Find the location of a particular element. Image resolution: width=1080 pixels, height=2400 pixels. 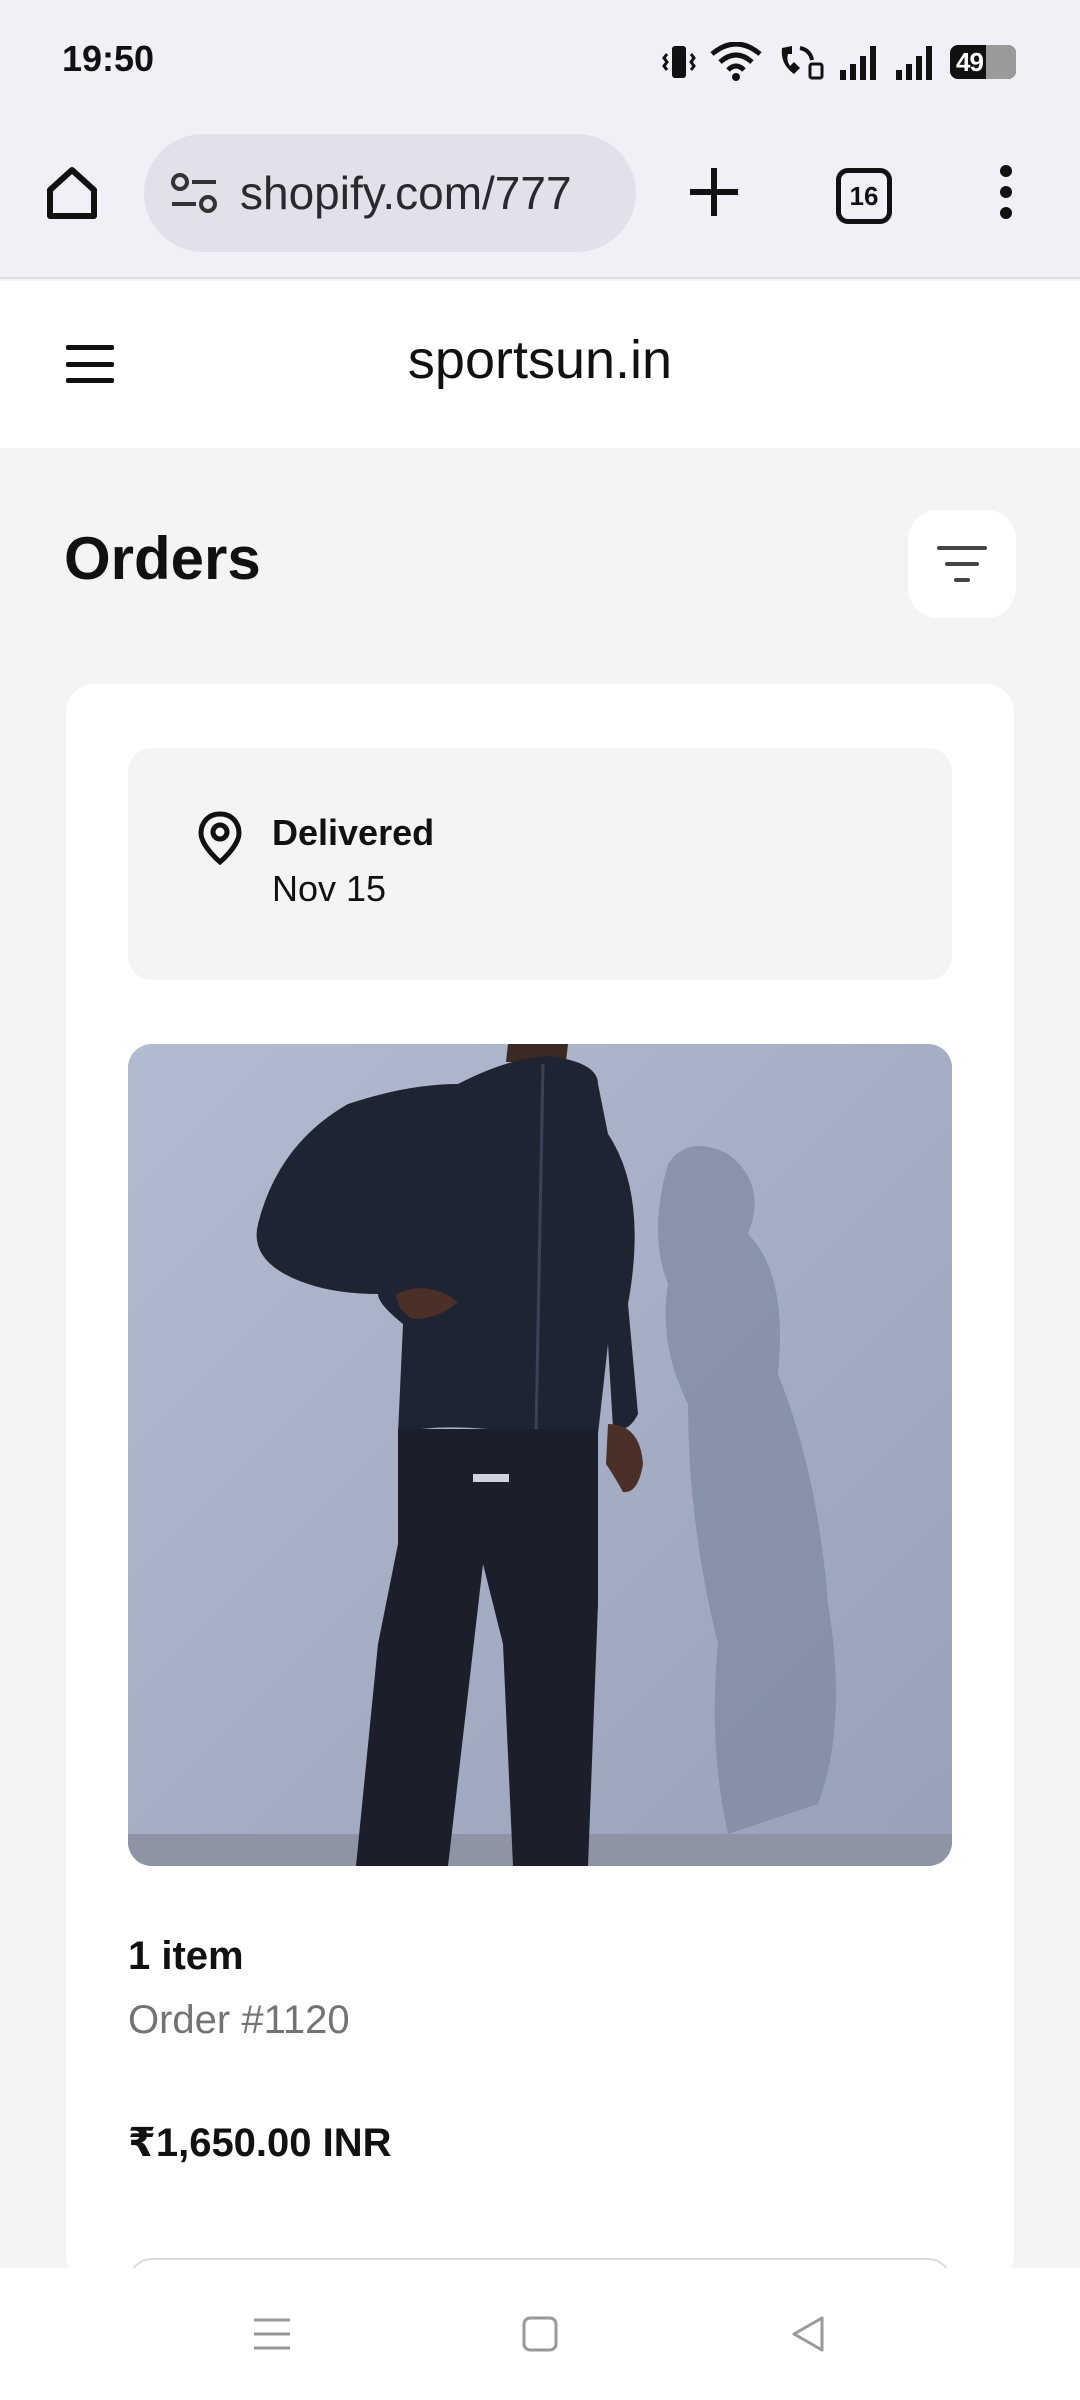

battery-icon: 49 is located at coordinates (983, 62).